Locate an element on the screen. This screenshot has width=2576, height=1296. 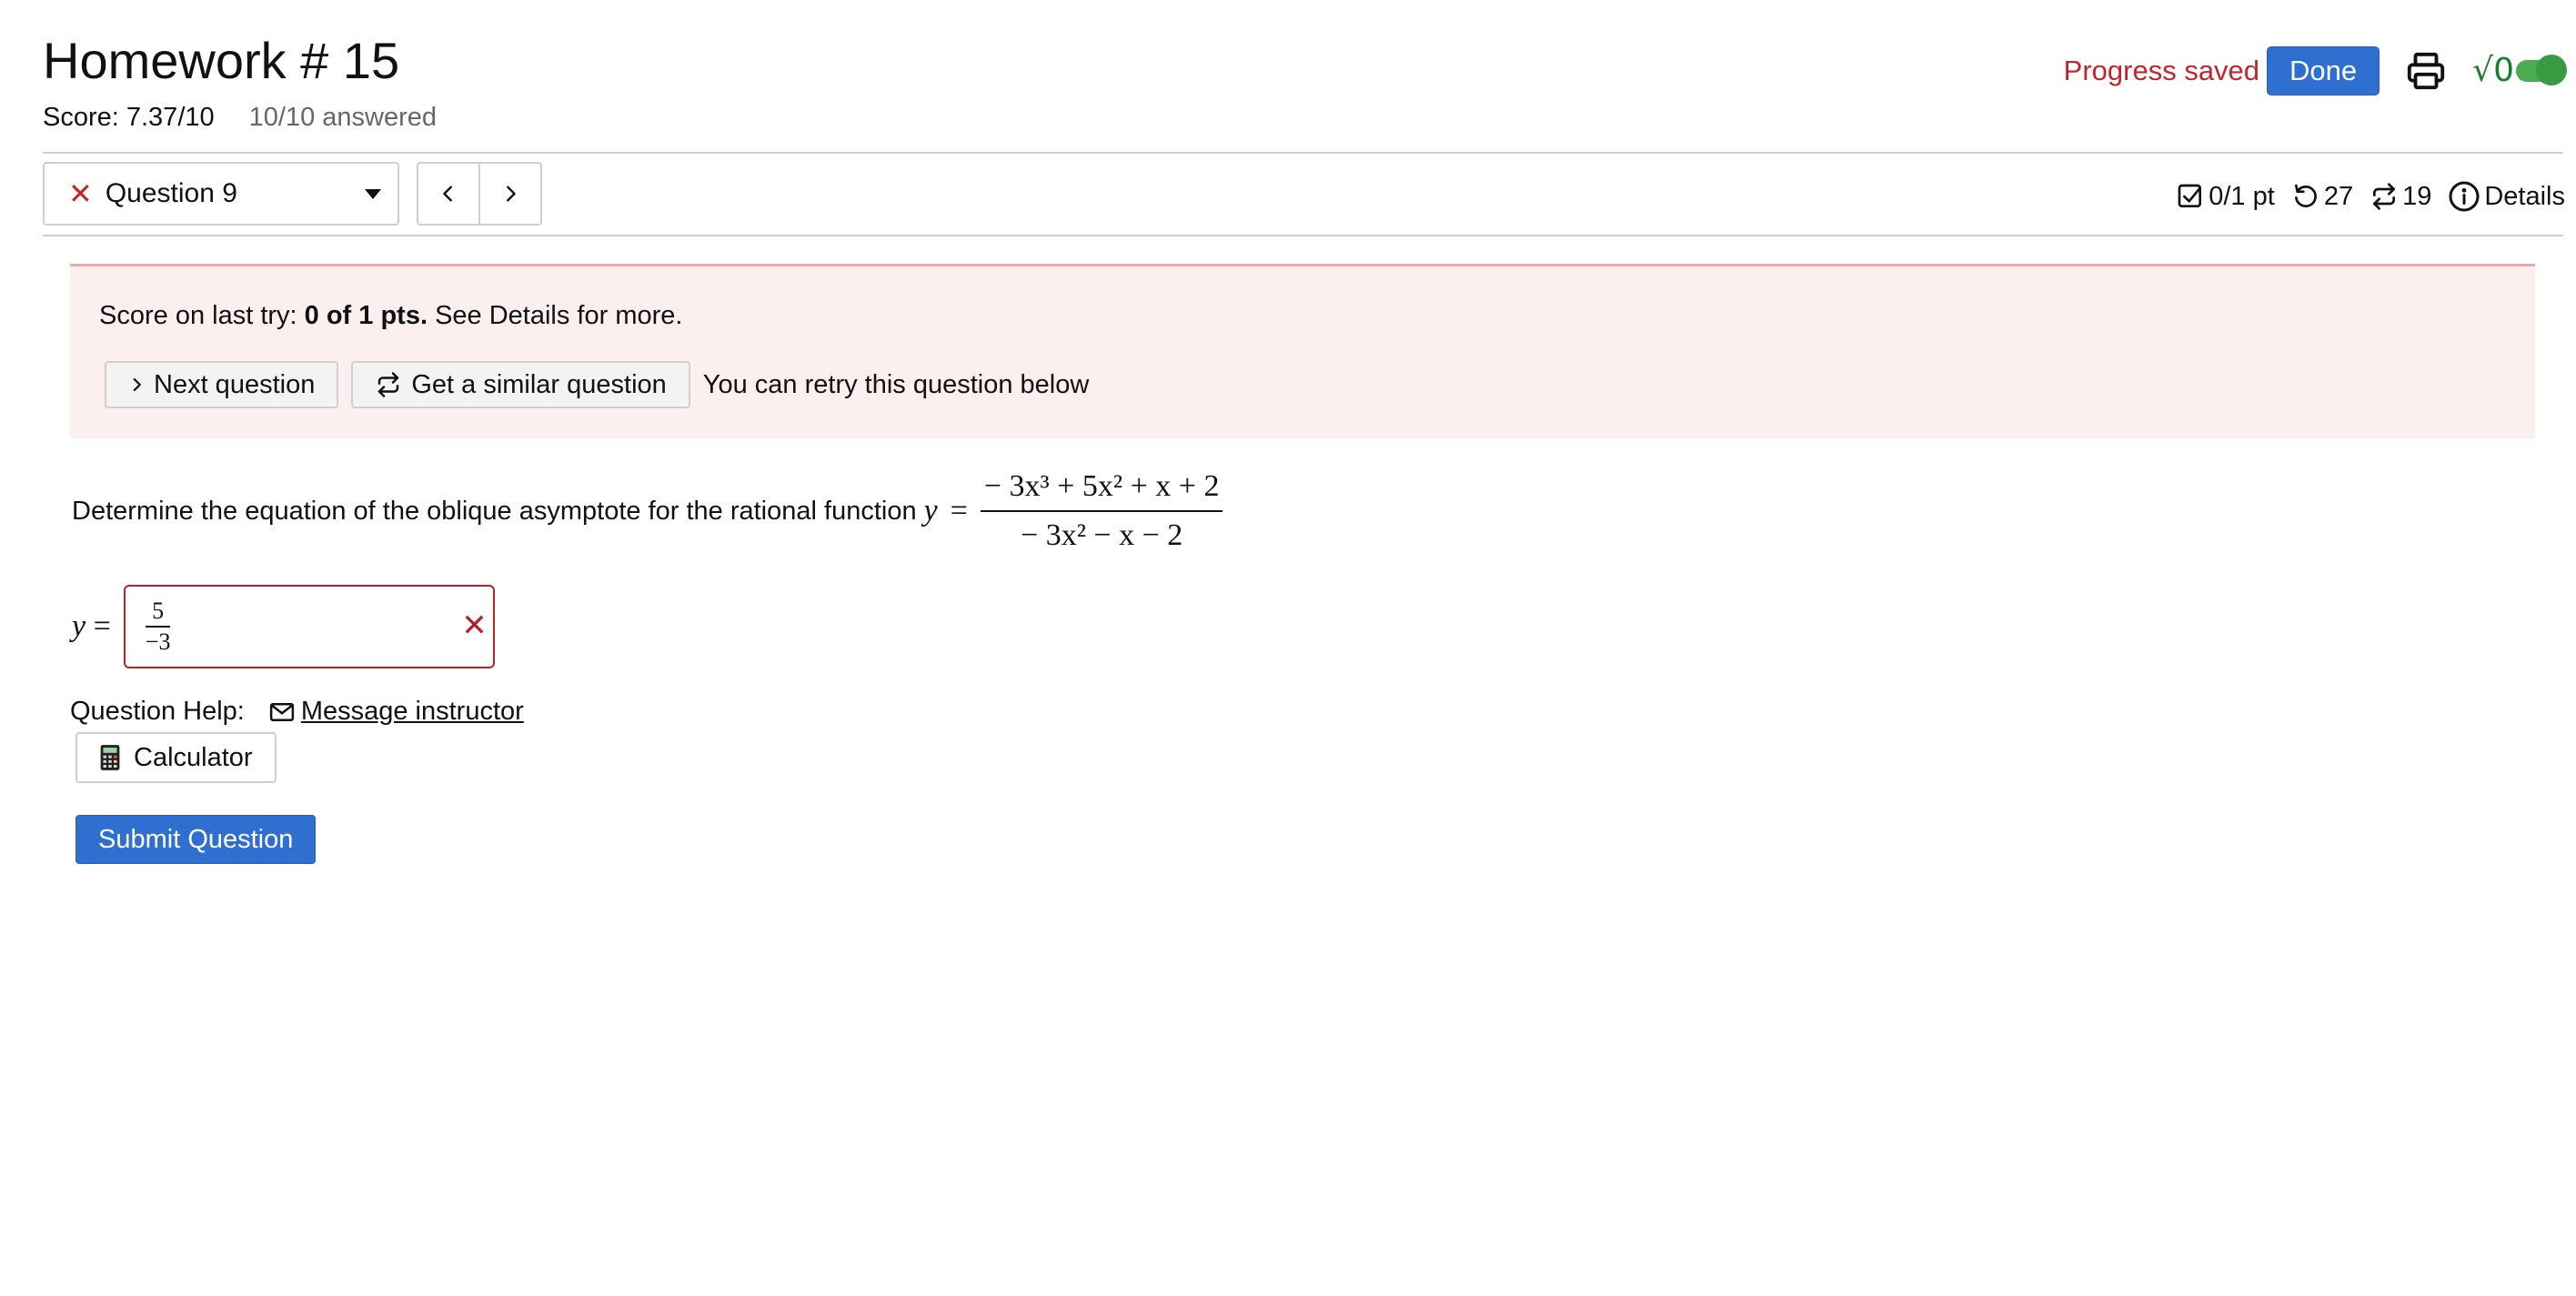
score-text: Score: 7.37/10 is located at coordinates (129, 117).